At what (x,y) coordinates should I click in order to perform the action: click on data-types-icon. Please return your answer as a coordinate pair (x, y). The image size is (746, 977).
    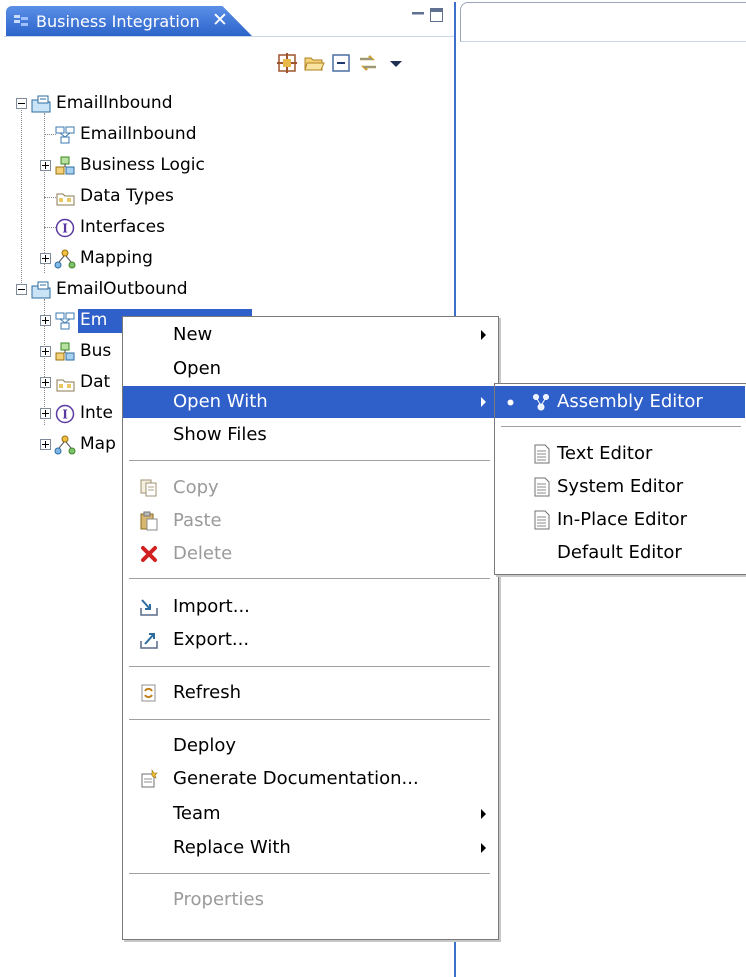
    Looking at the image, I should click on (65, 199).